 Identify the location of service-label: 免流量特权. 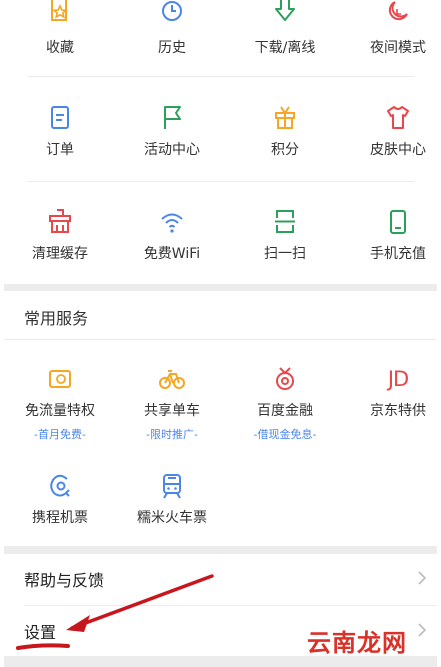
(60, 411).